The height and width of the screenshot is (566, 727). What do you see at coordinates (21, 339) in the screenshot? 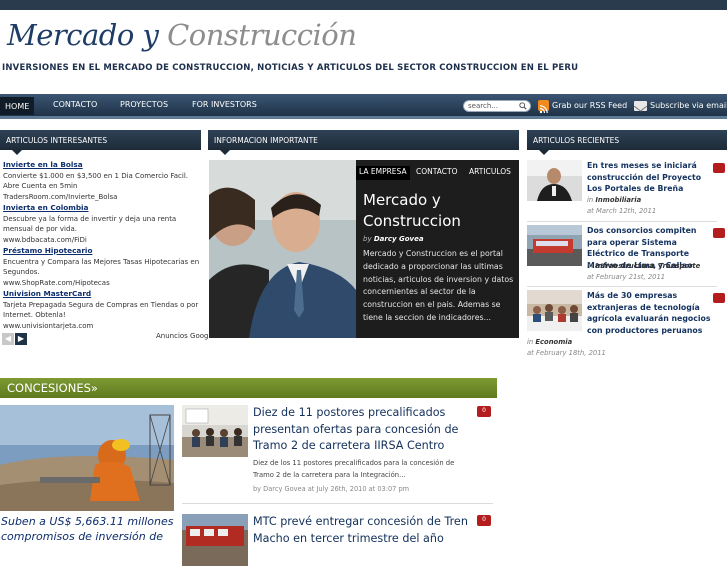
I see `ads-next-button: ▶` at bounding box center [21, 339].